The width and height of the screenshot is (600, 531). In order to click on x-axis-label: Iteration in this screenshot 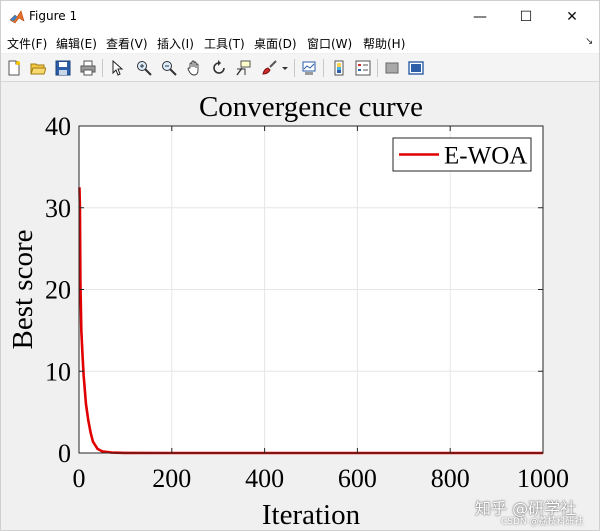, I will do `click(311, 514)`.